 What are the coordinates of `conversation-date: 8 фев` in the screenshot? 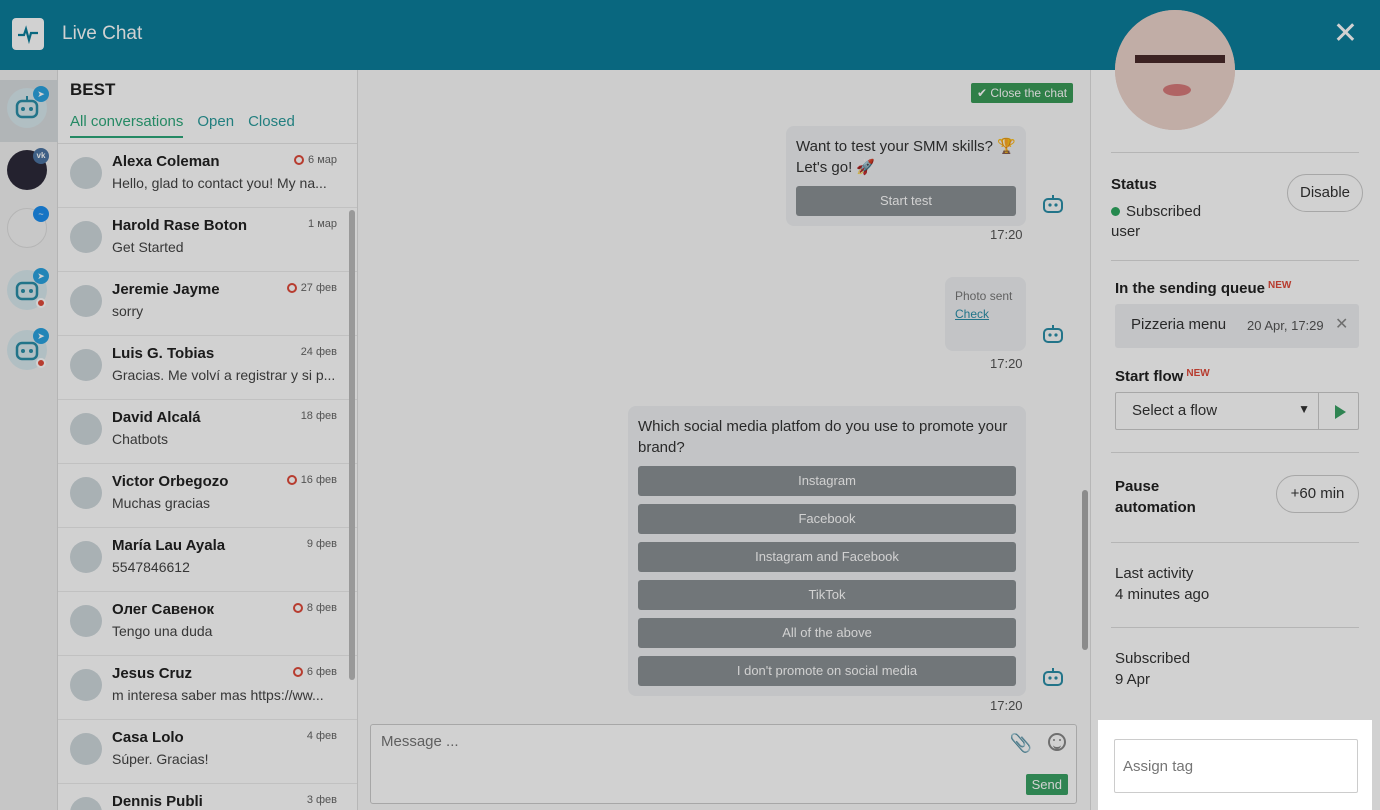 It's located at (314, 608).